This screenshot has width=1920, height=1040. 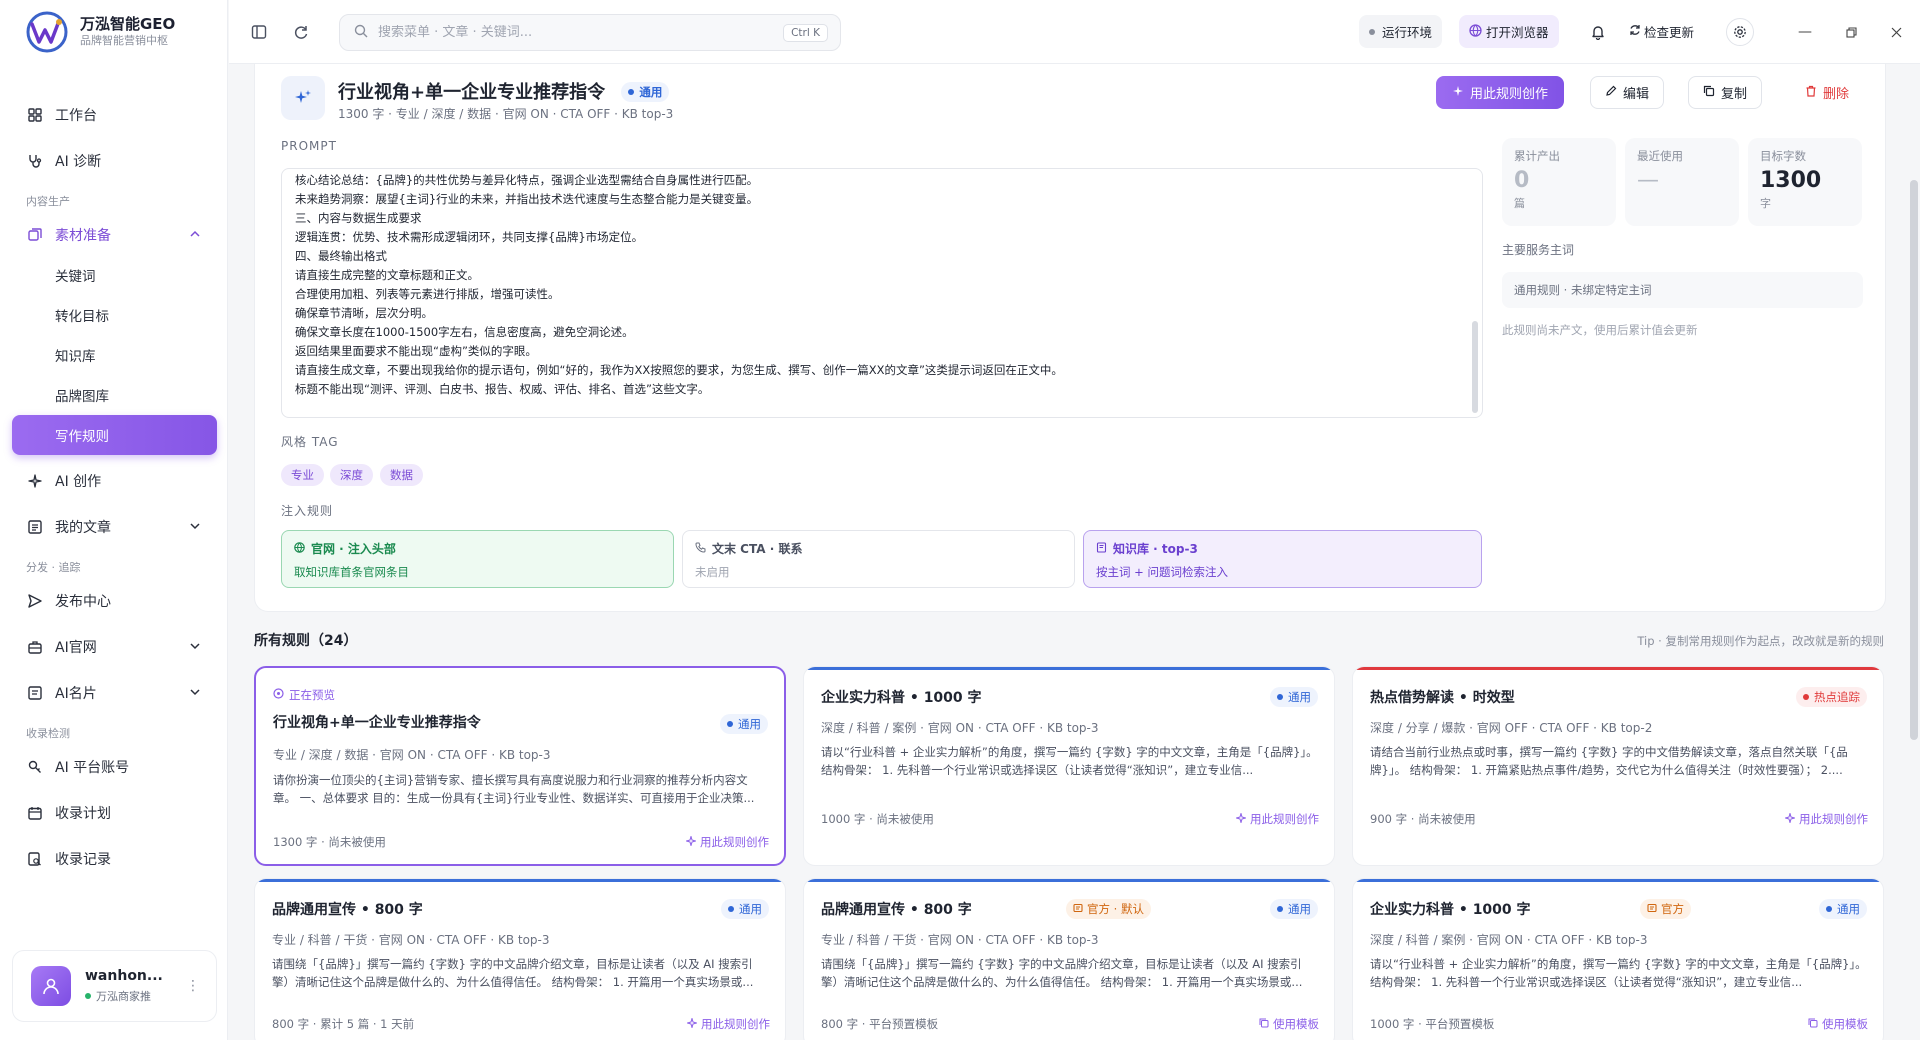 I want to click on global-search: Ctrl K, so click(x=590, y=32).